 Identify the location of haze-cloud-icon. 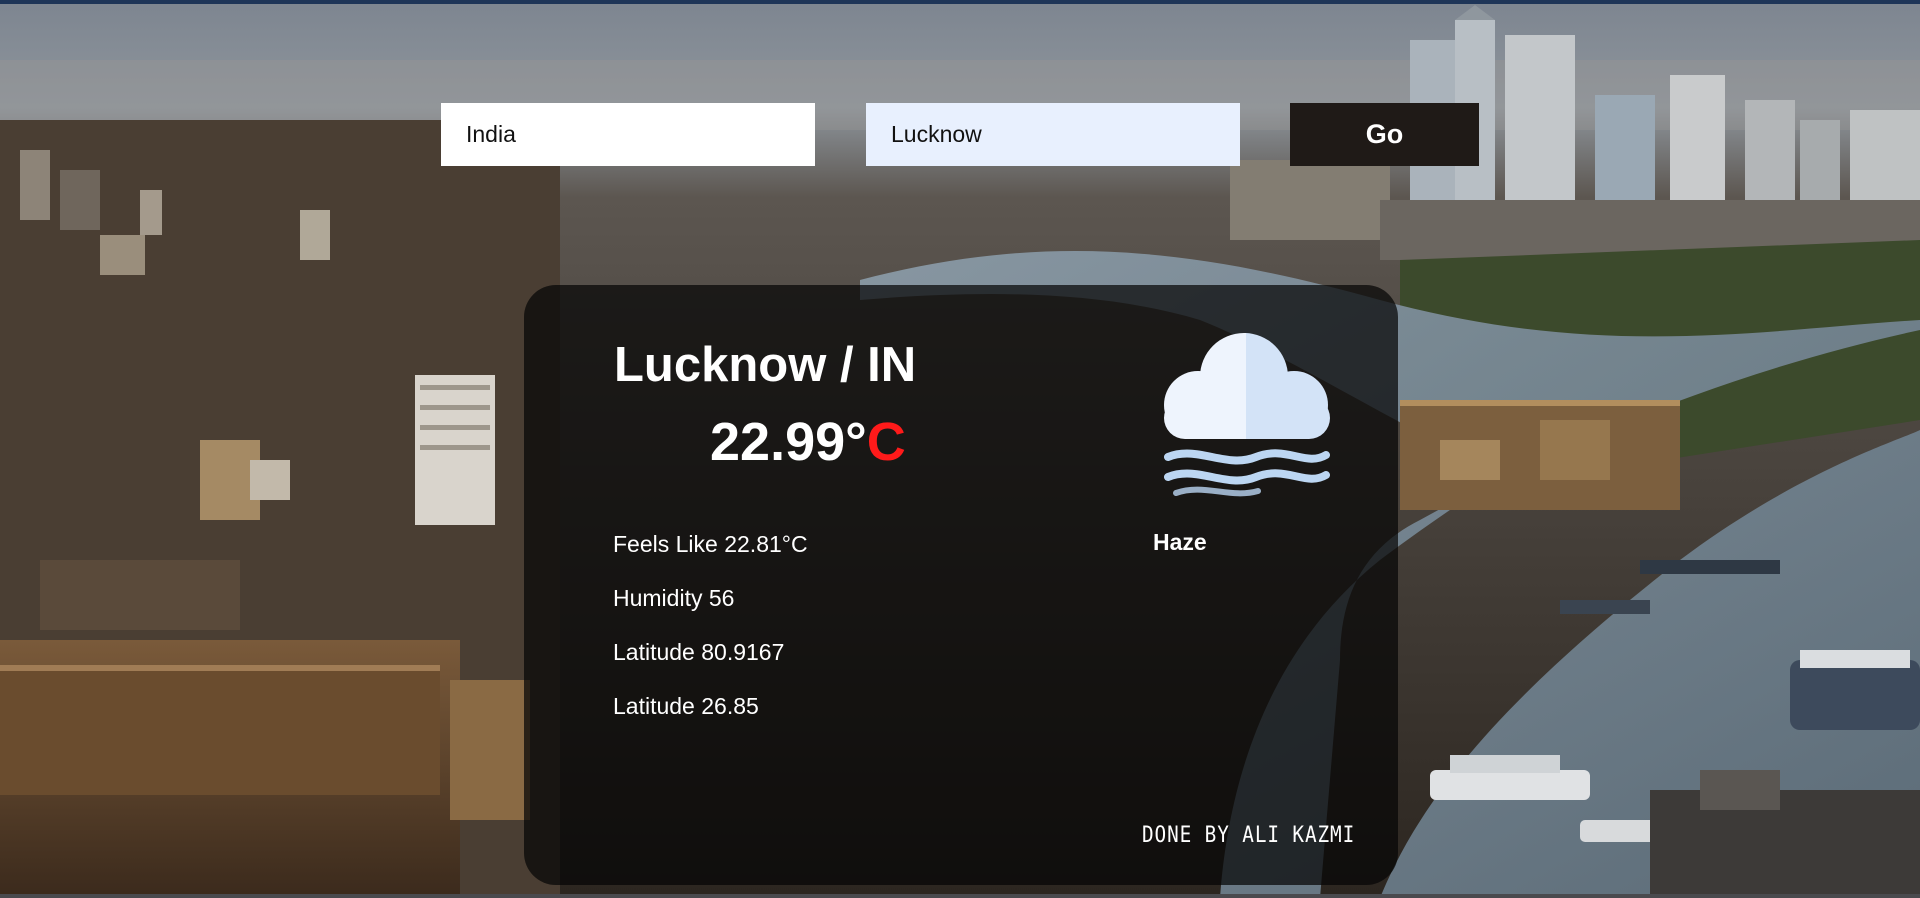
(1247, 415).